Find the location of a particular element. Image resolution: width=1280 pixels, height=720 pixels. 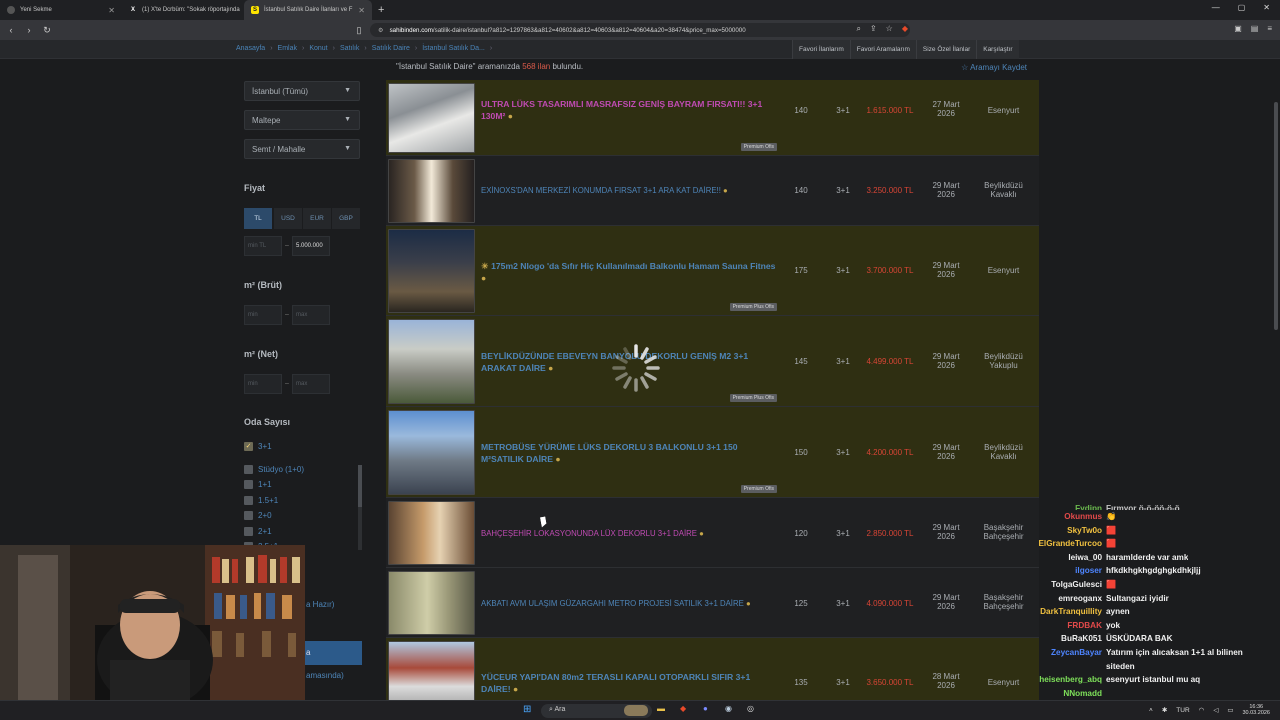

browser-tab-x: X (1) X'te Dcrbüm: "Sokak röportajında ✕ is located at coordinates (183, 10).